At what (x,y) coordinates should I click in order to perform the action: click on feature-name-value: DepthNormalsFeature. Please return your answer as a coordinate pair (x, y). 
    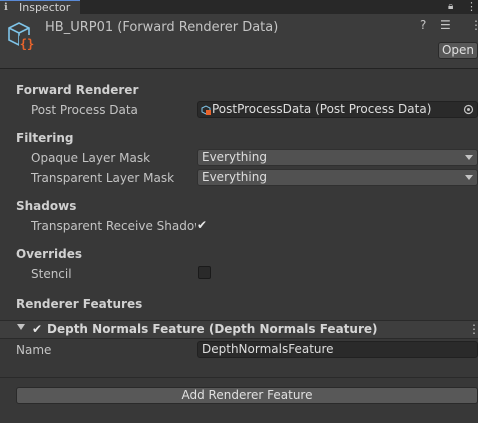
    Looking at the image, I should click on (268, 349).